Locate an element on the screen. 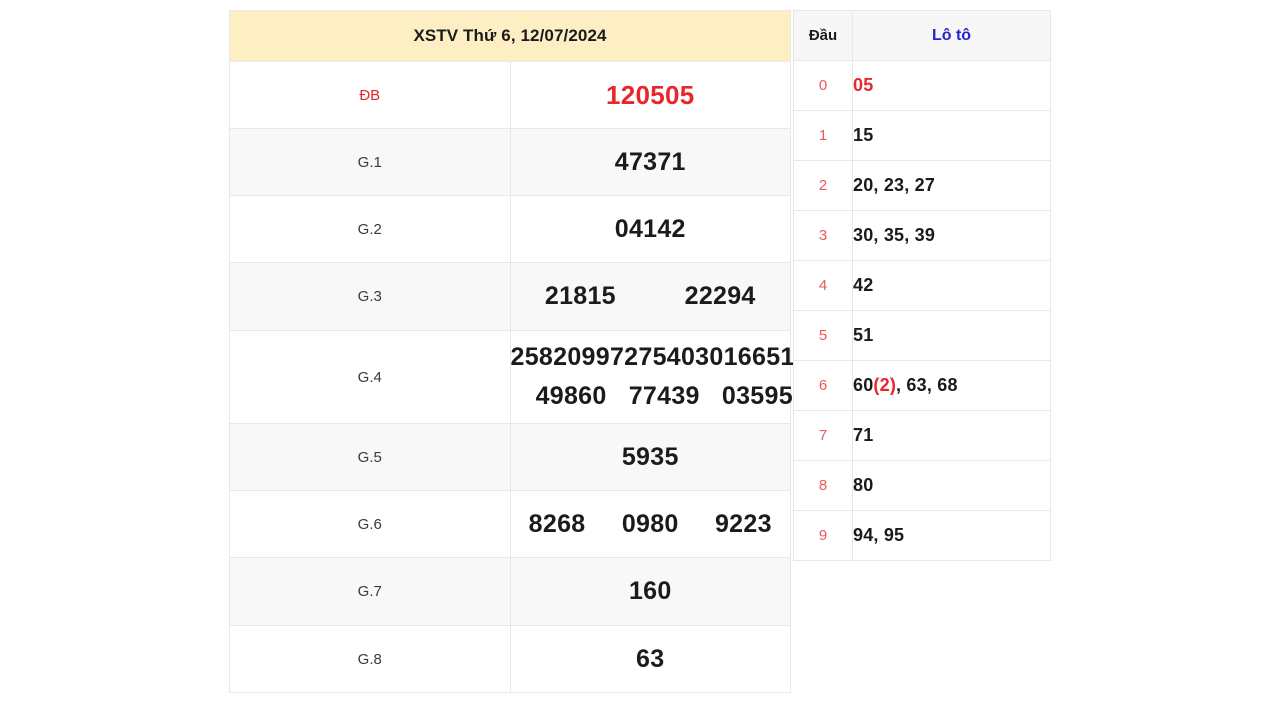 The height and width of the screenshot is (720, 1280). prize-number: 99727 is located at coordinates (617, 357).